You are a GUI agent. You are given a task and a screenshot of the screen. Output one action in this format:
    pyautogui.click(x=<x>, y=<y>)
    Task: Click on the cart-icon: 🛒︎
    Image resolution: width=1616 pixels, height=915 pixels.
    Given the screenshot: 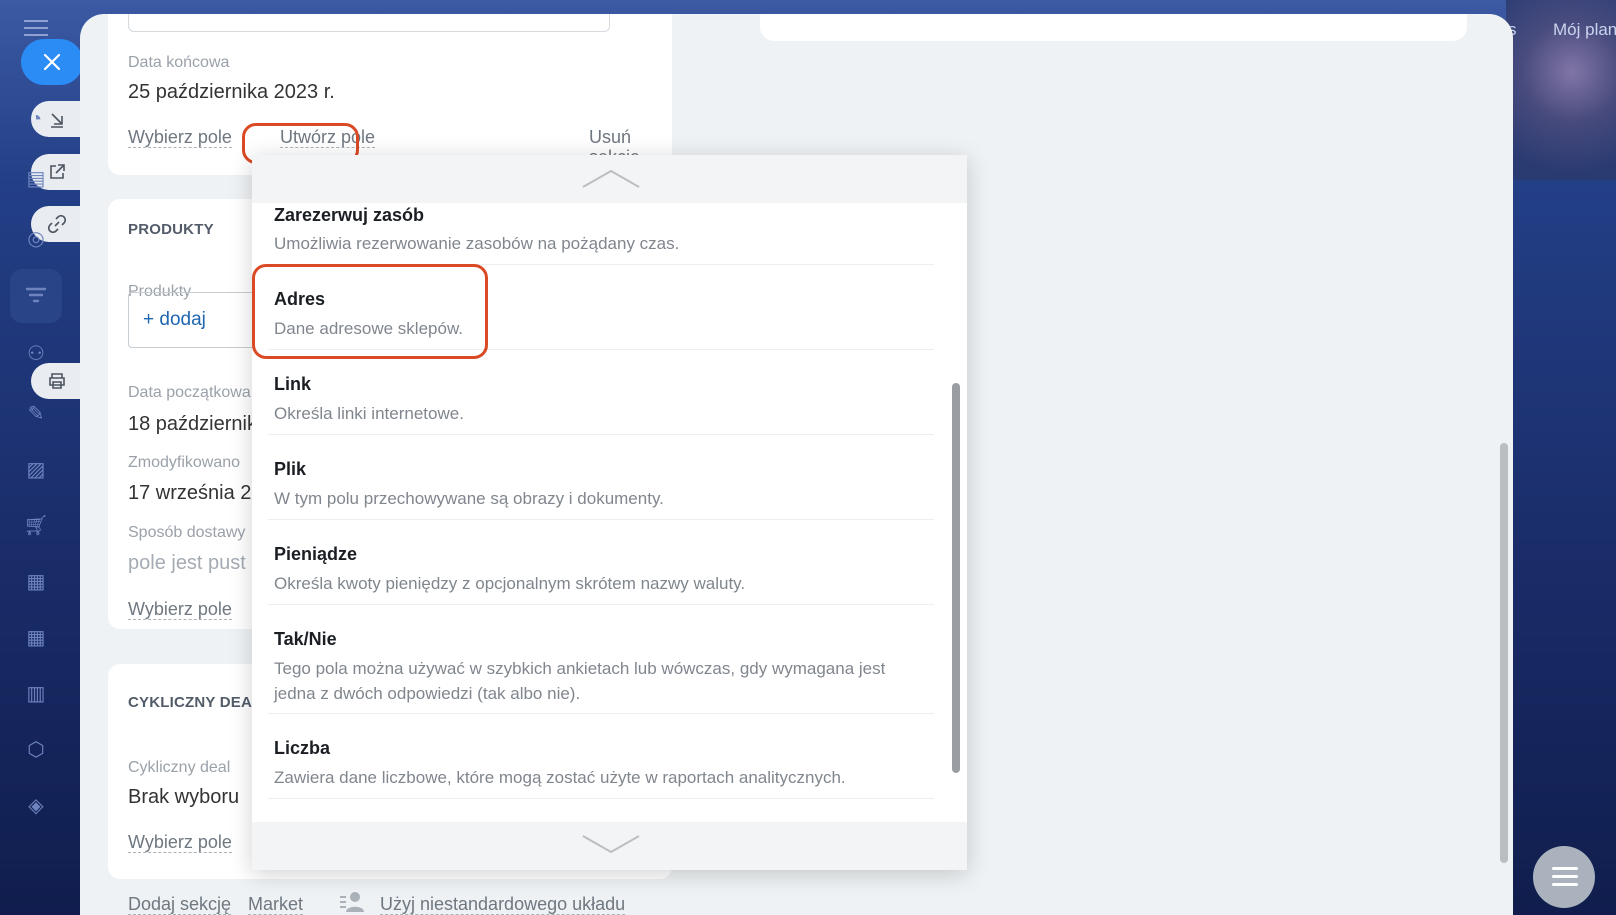 What is the action you would take?
    pyautogui.click(x=36, y=526)
    